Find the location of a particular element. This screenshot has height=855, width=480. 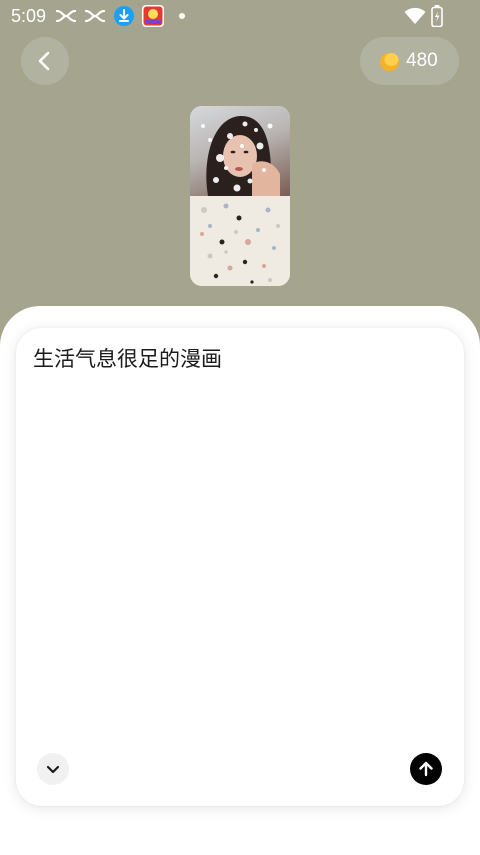

more-notifications-dot is located at coordinates (182, 16).